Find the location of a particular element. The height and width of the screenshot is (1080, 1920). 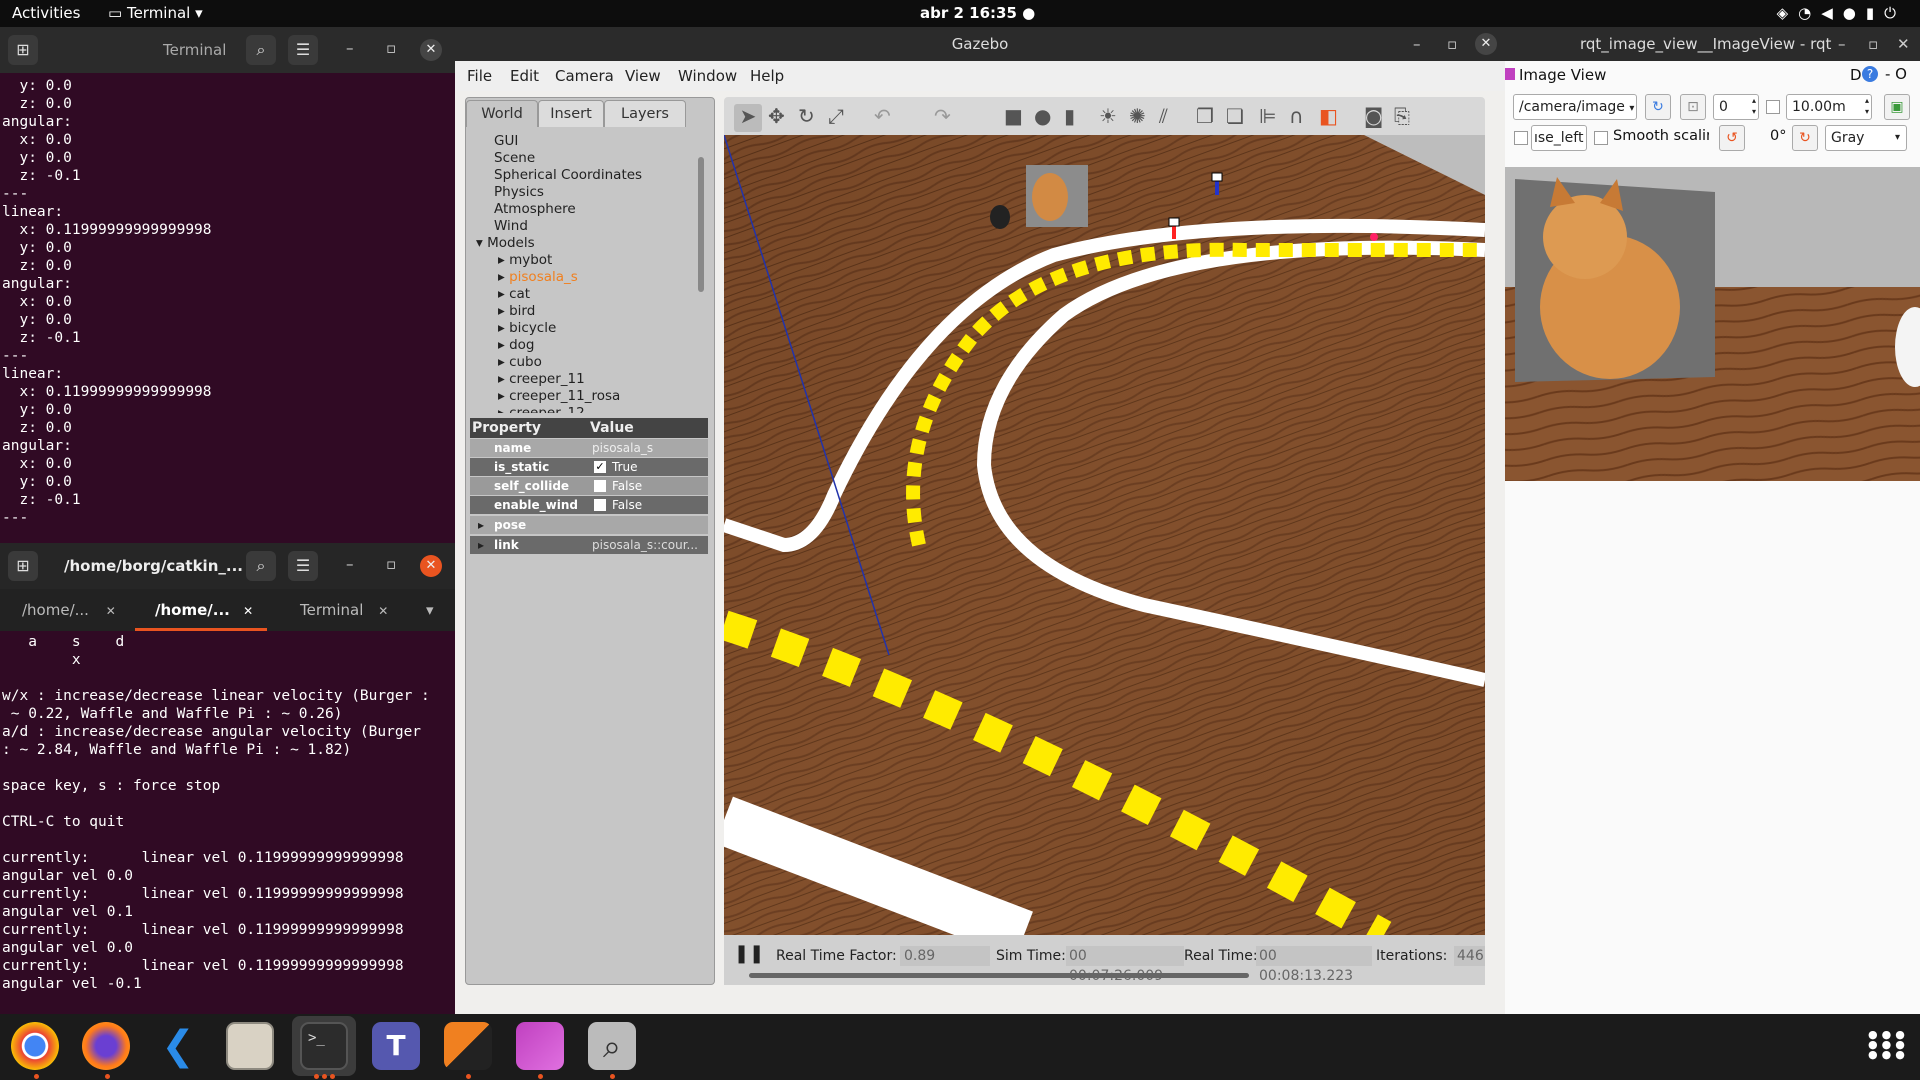

menu-edit: Edit is located at coordinates (524, 76).